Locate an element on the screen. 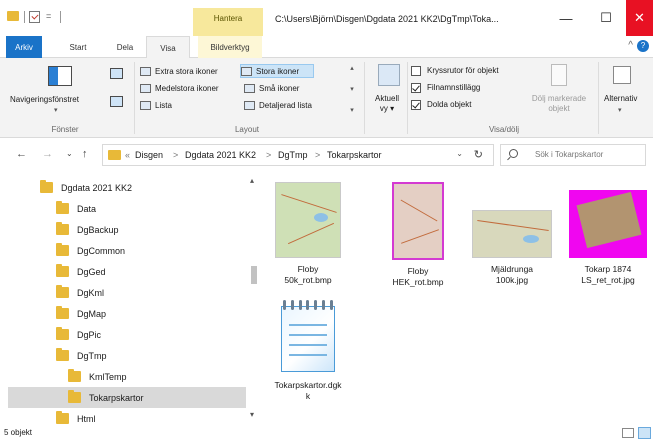 This screenshot has height=441, width=653. address-dropdown-icon: ⌄ is located at coordinates (459, 153).